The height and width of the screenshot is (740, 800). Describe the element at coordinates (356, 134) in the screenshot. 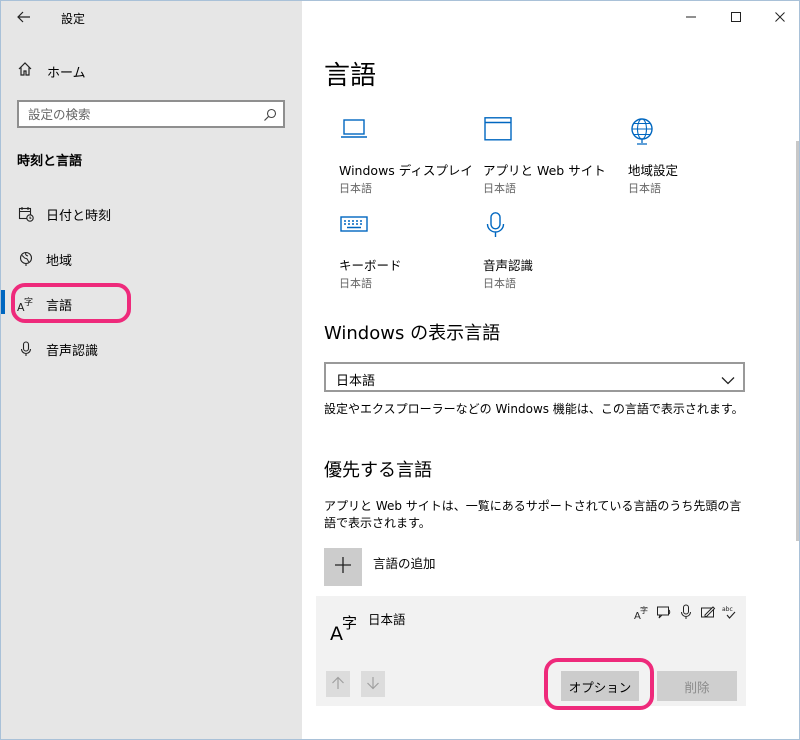

I see `laptop-icon` at that location.